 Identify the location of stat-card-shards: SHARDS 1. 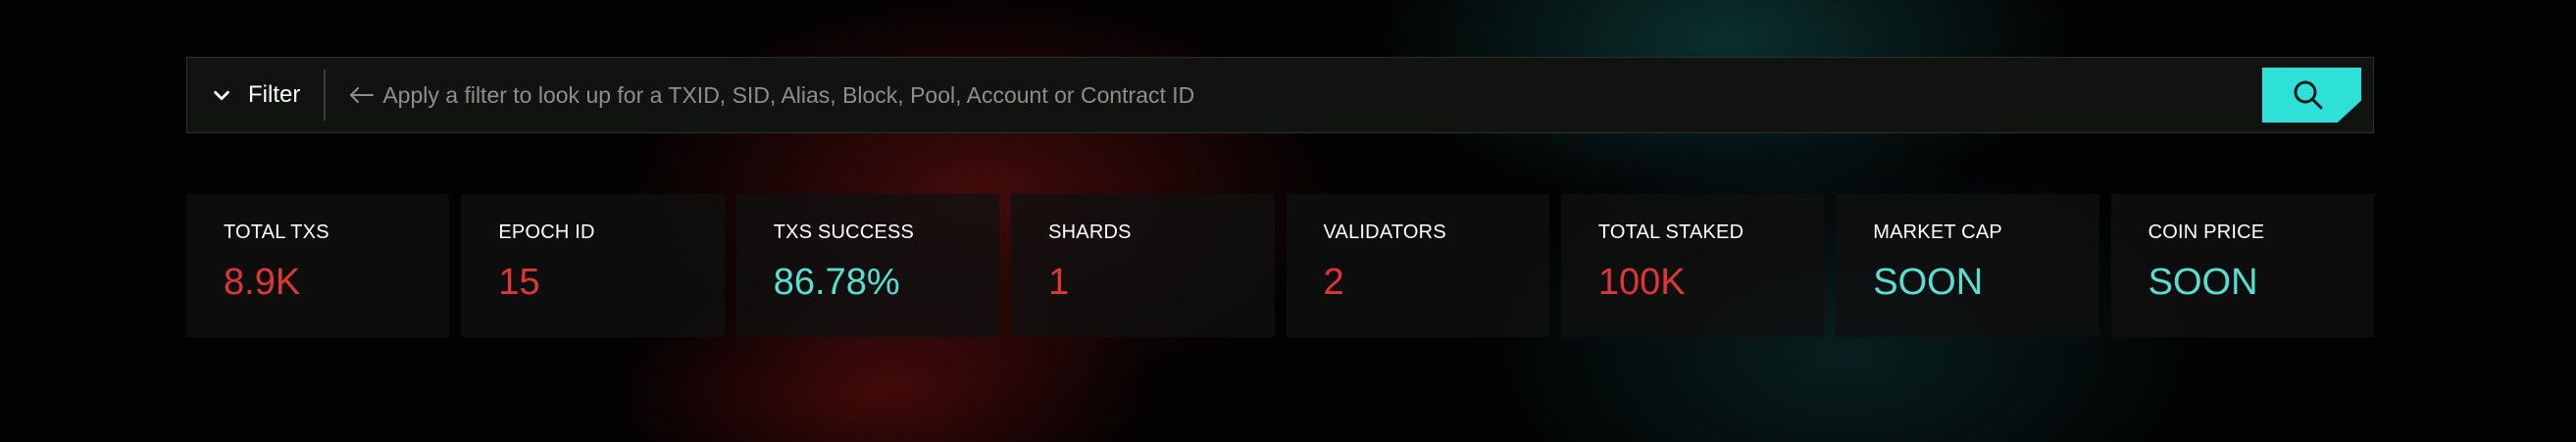
(1143, 265).